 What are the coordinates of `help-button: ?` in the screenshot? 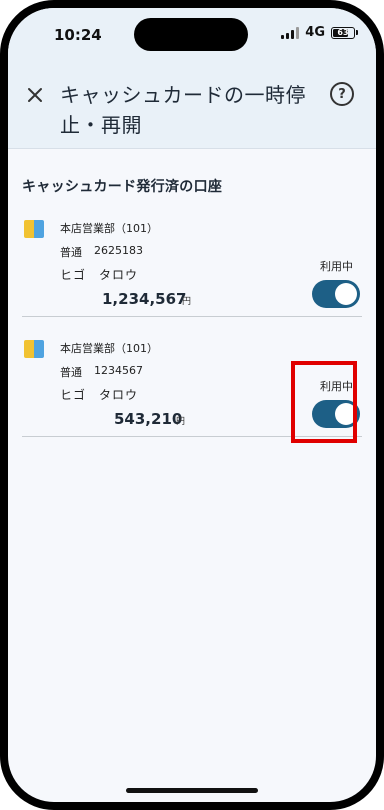 It's located at (342, 94).